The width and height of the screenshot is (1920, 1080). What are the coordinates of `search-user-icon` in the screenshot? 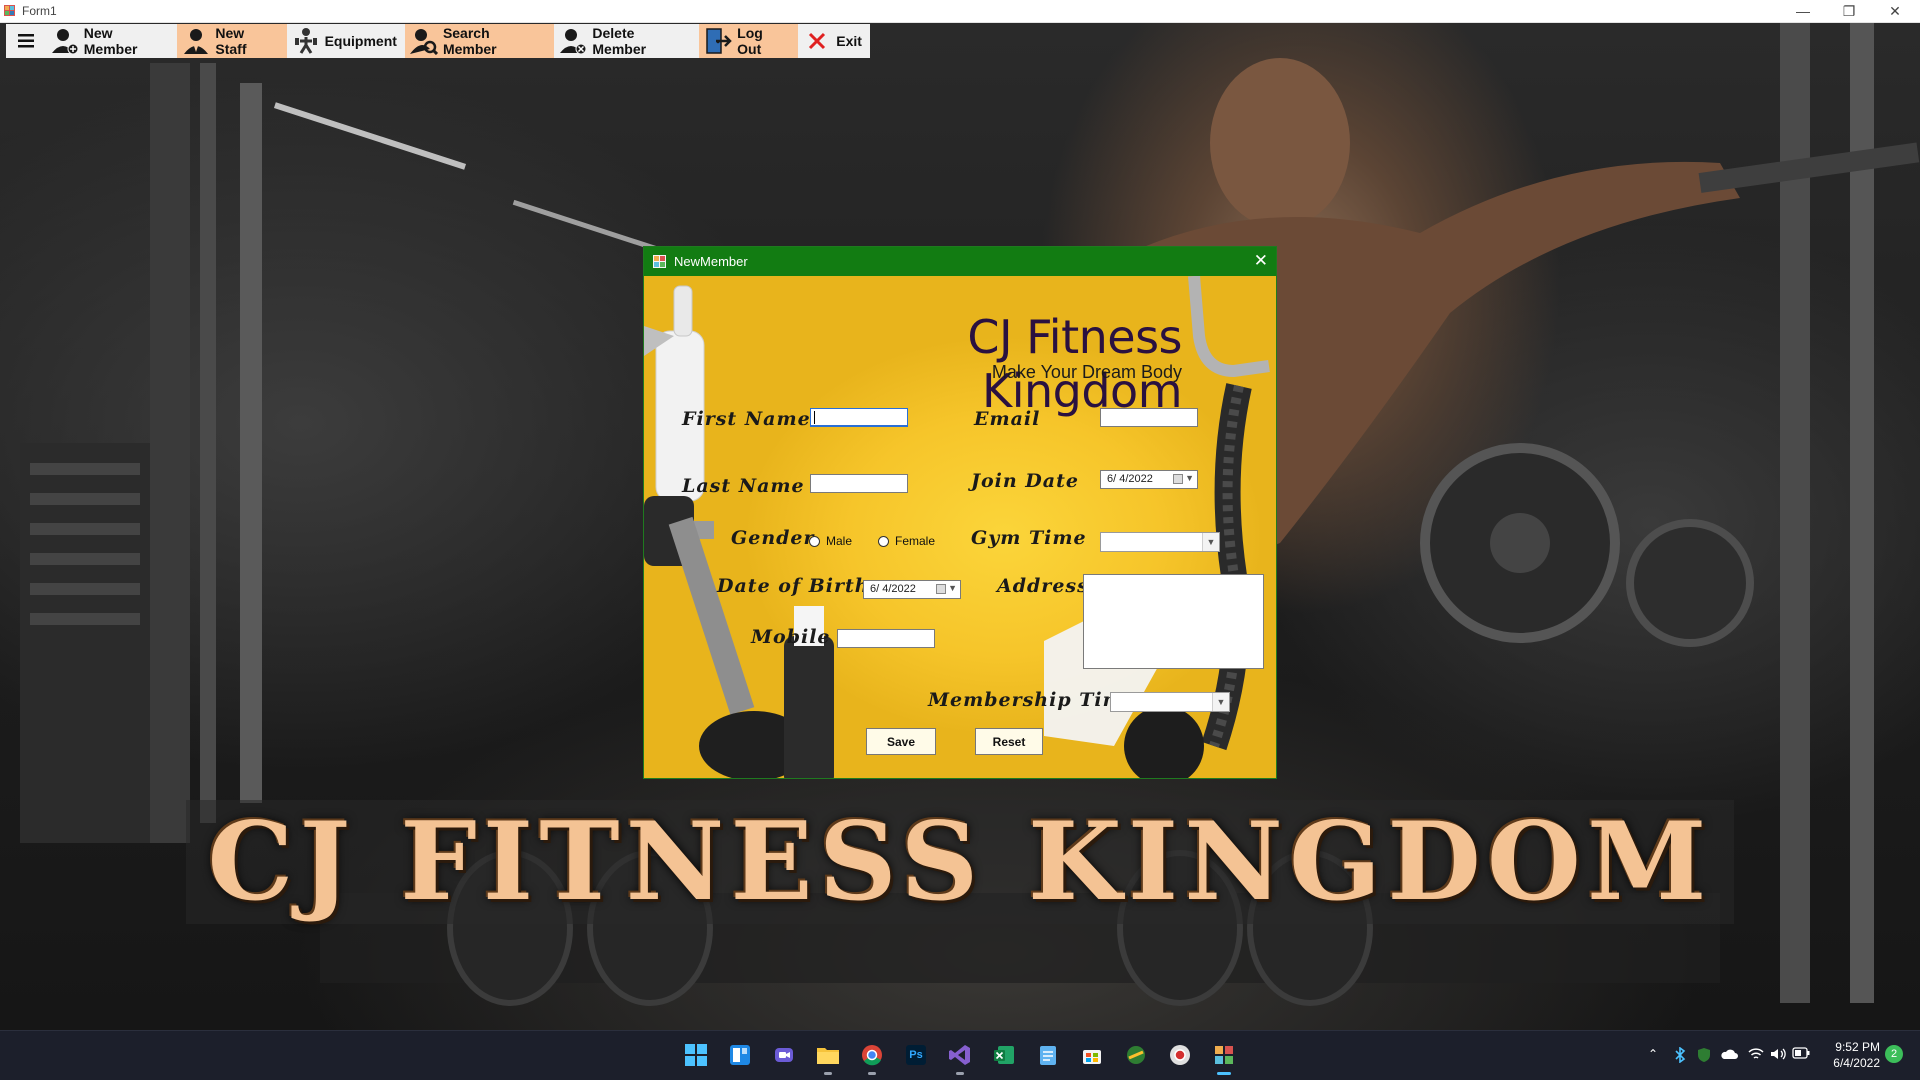 It's located at (423, 41).